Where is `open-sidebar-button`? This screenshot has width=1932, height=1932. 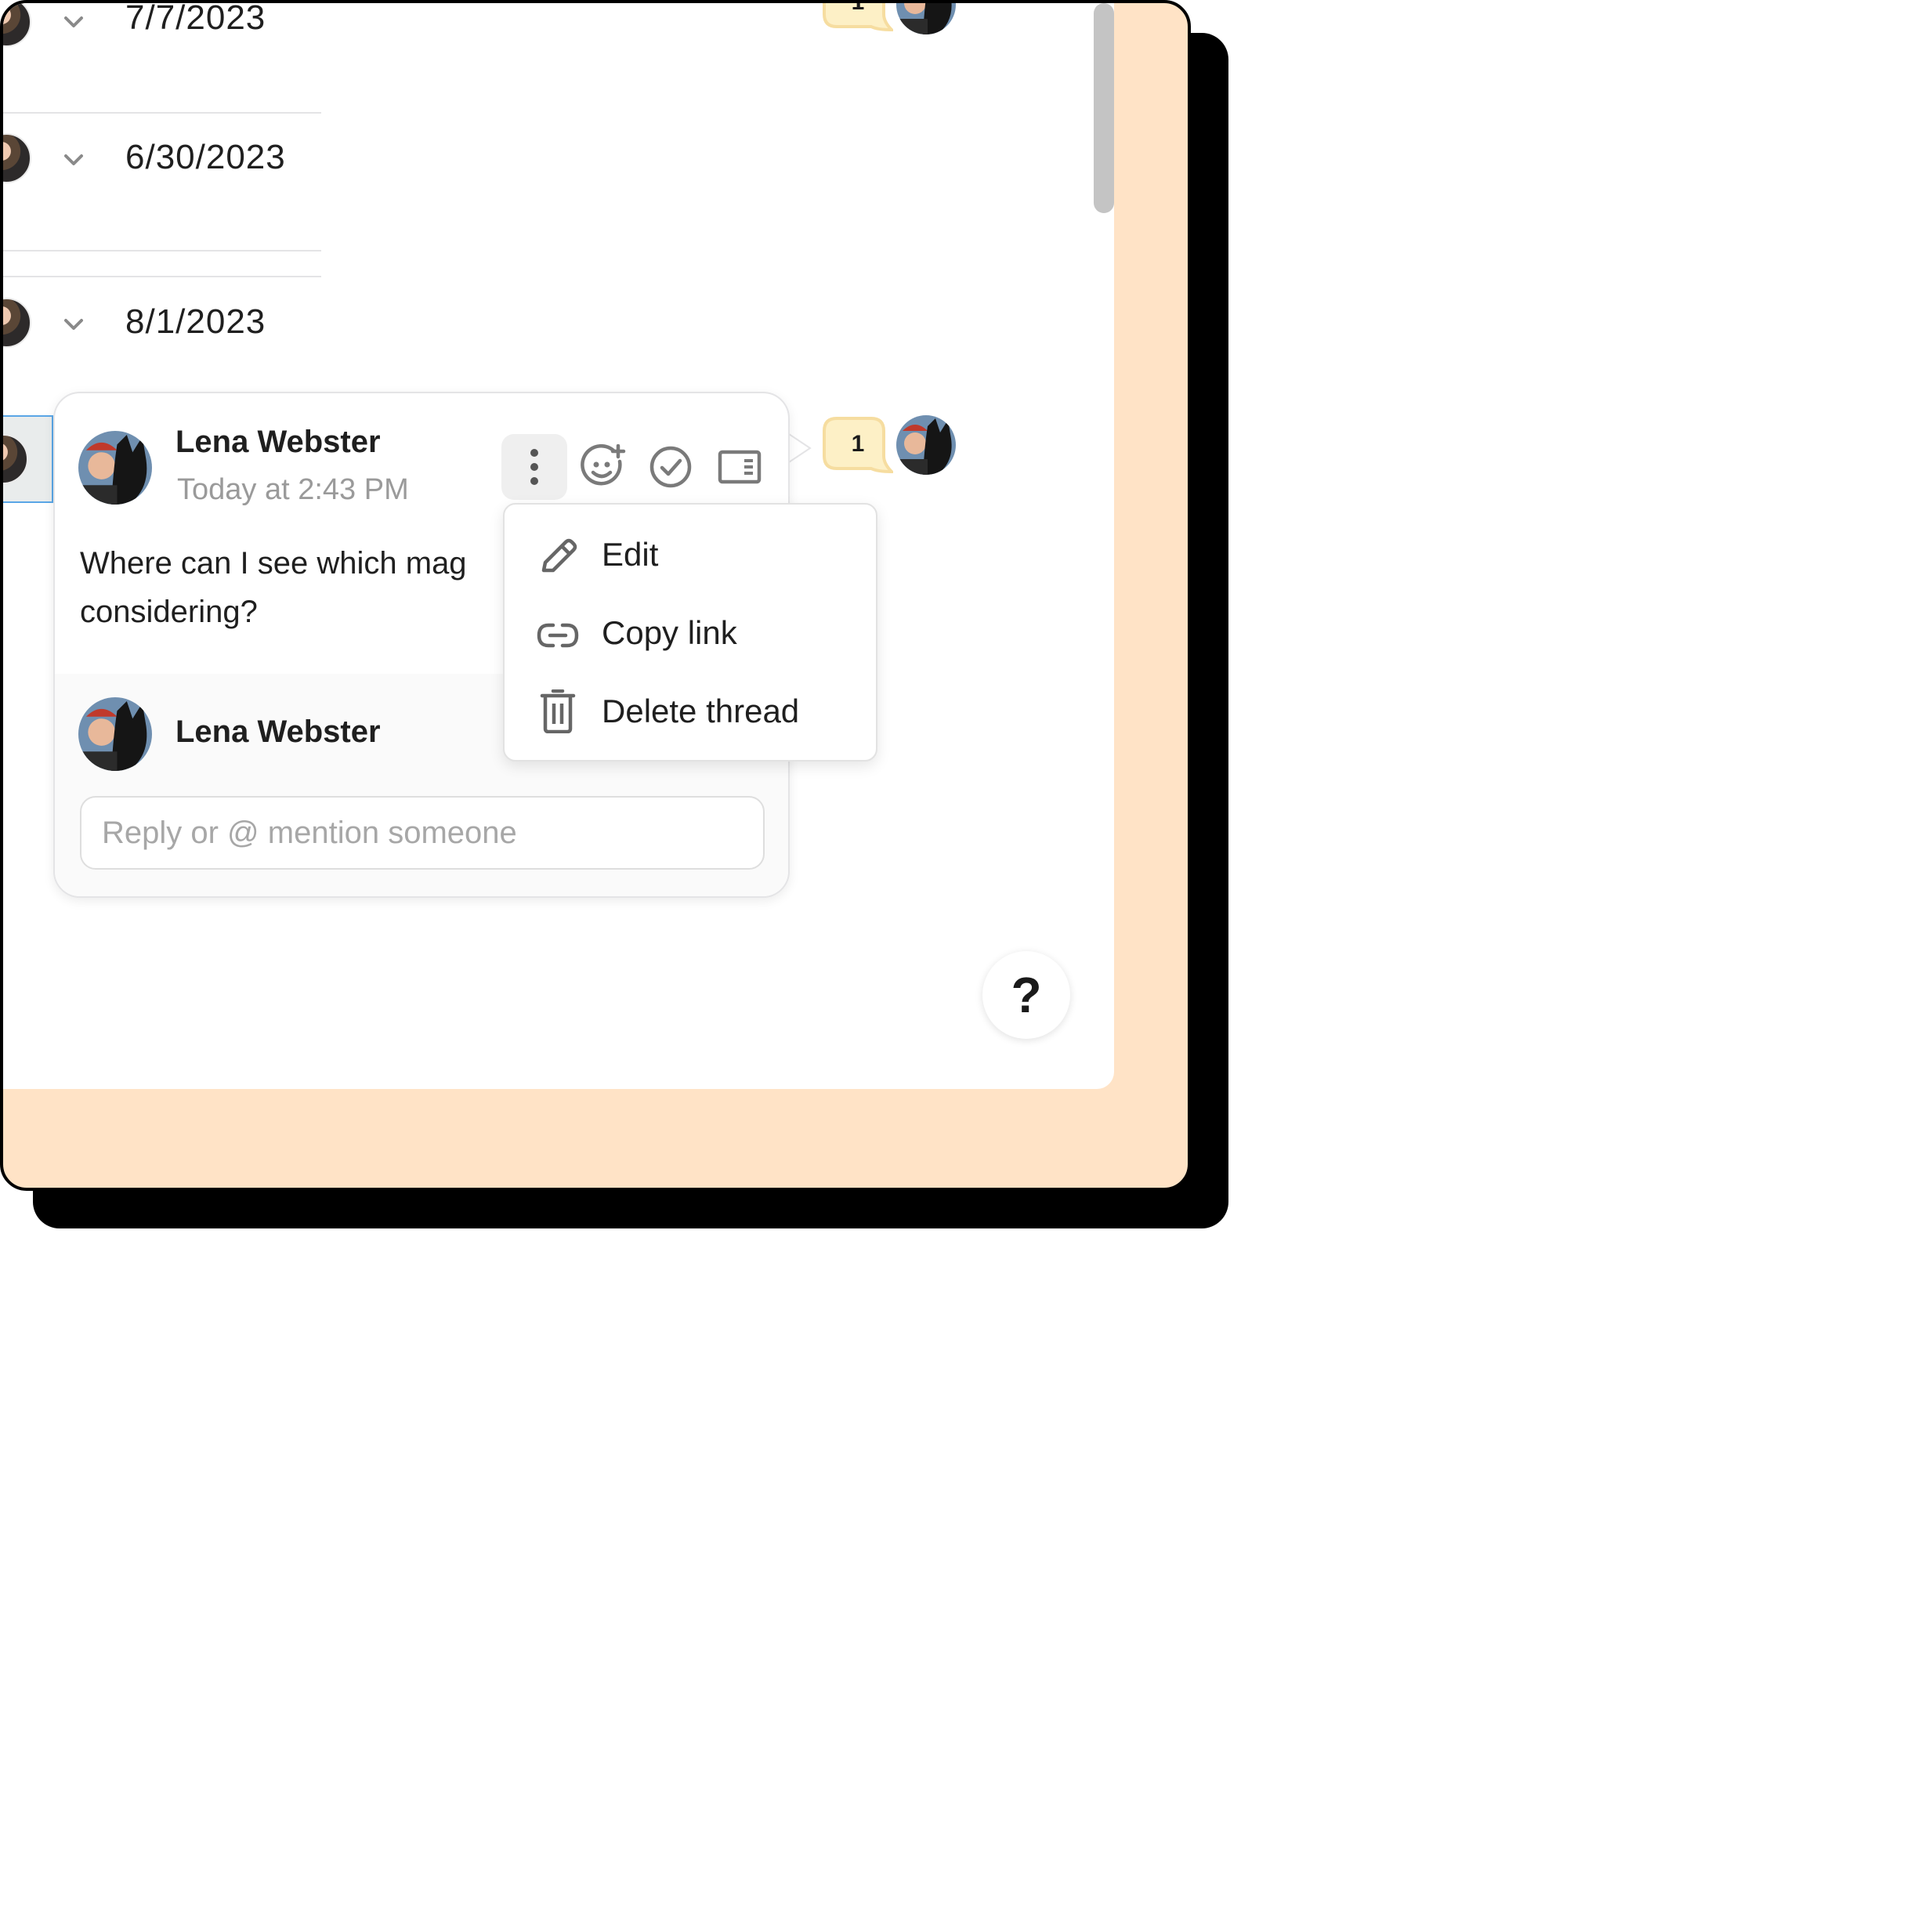 open-sidebar-button is located at coordinates (740, 467).